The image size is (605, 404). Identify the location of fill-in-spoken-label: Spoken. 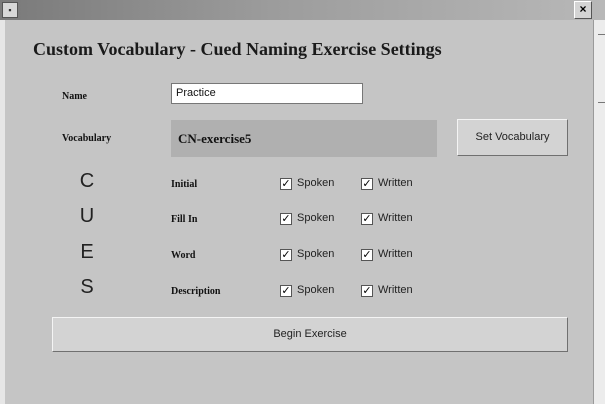
(316, 218).